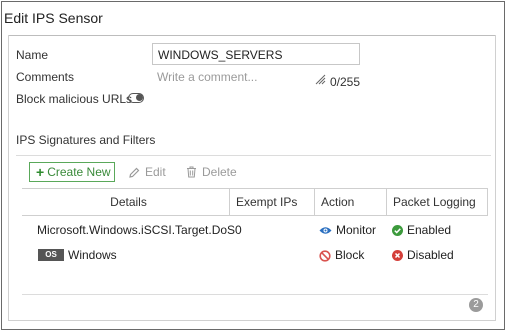 The width and height of the screenshot is (508, 334). Describe the element at coordinates (429, 230) in the screenshot. I see `row-1-logging-label: Enabled` at that location.